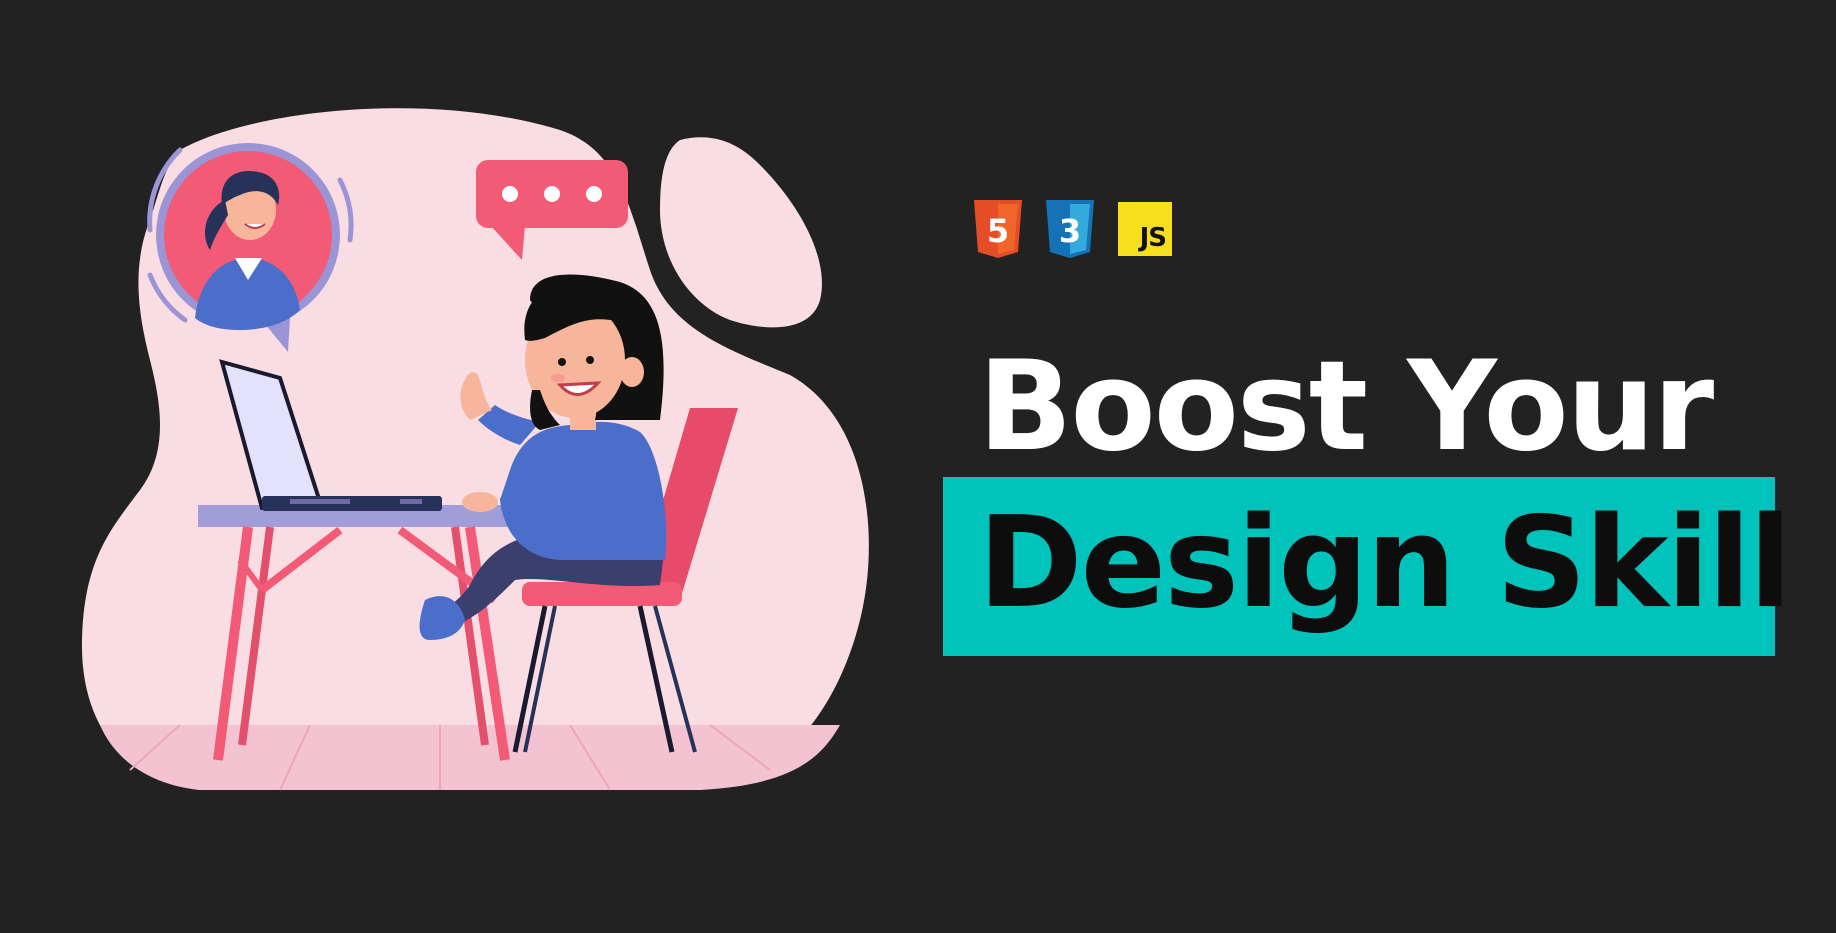  Describe the element at coordinates (1385, 562) in the screenshot. I see `headline-line-2: Design Skill` at that location.